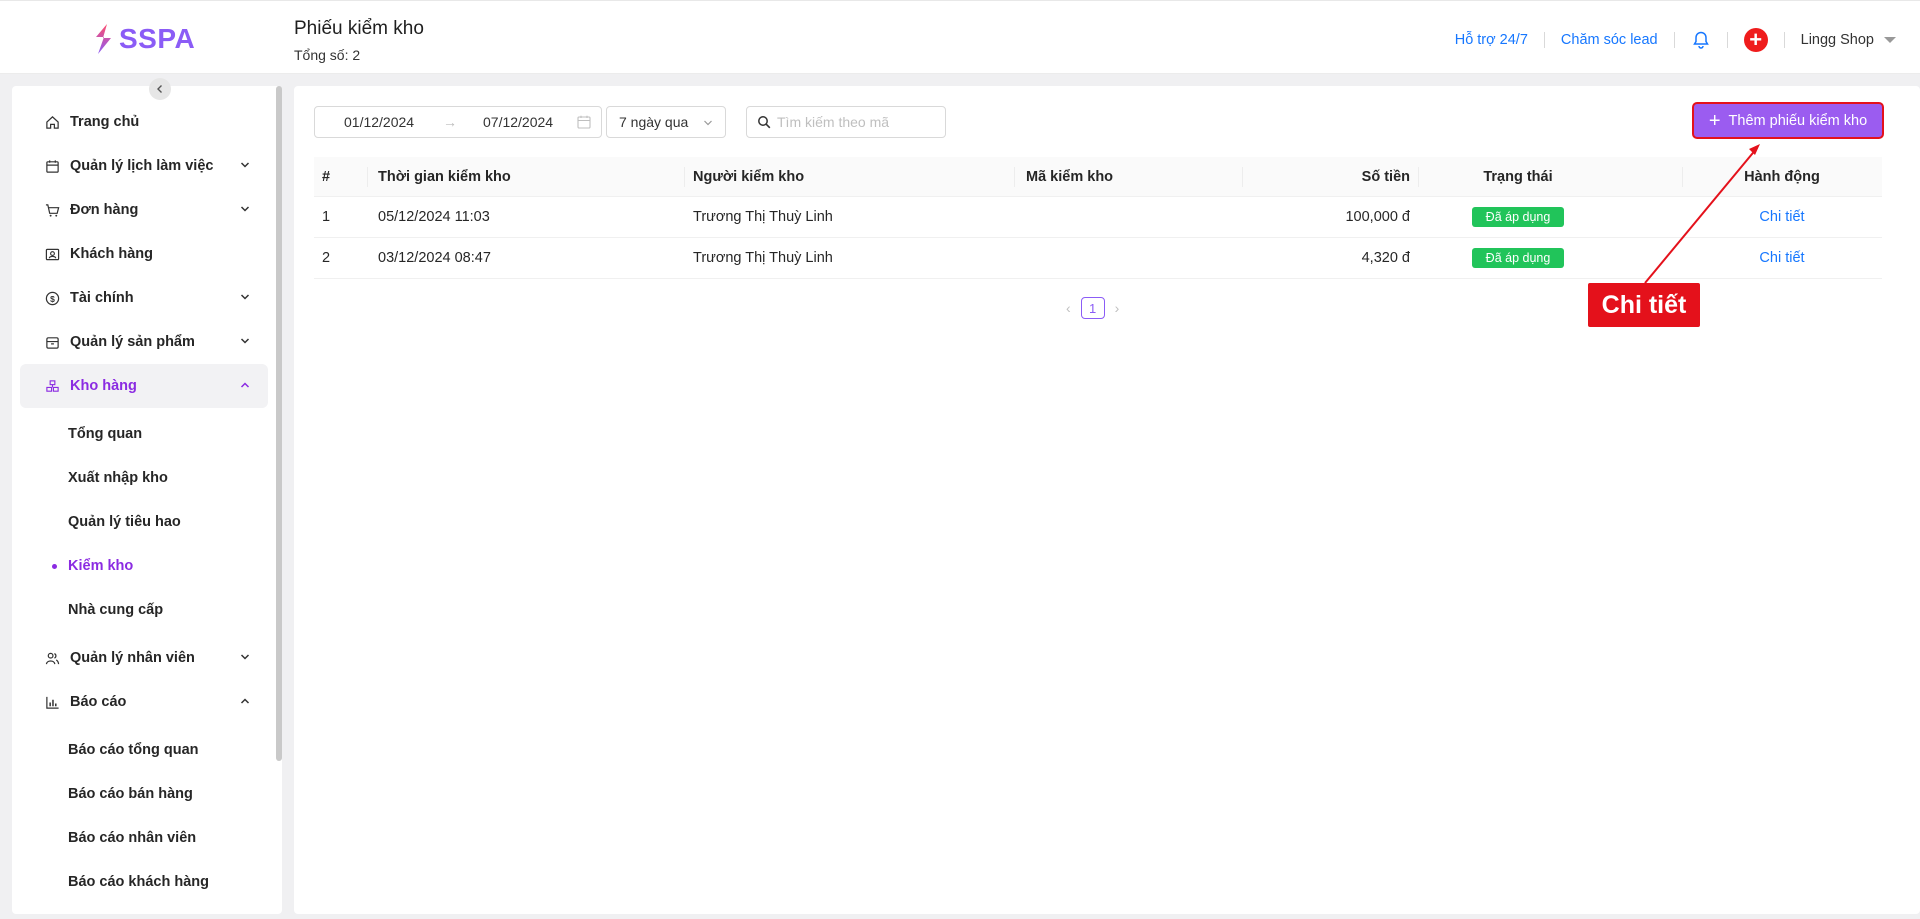  What do you see at coordinates (100, 566) in the screenshot?
I see `sidebar-subitem-stock-check: Kiểm kho` at bounding box center [100, 566].